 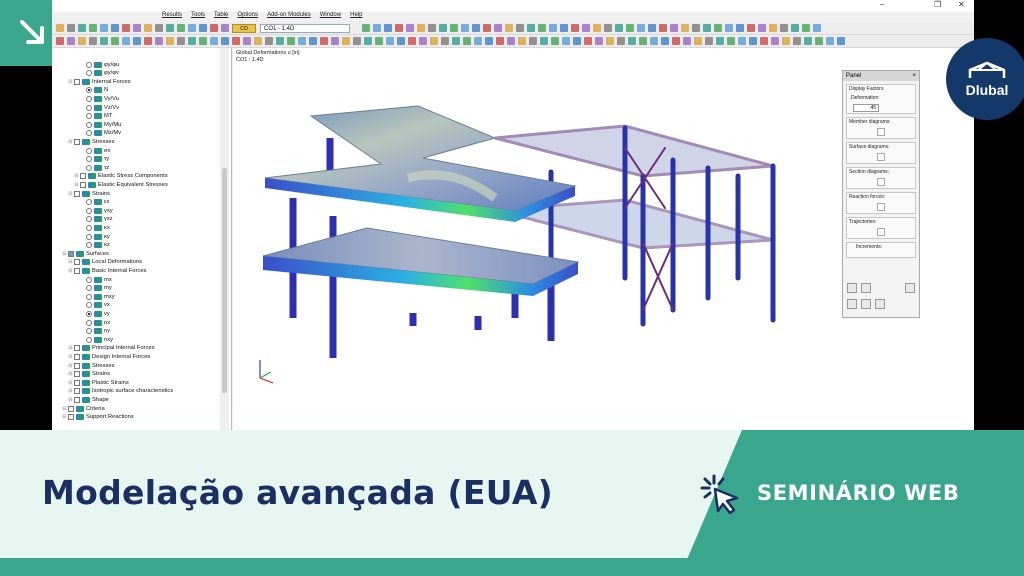 What do you see at coordinates (866, 304) in the screenshot?
I see `filter-icon` at bounding box center [866, 304].